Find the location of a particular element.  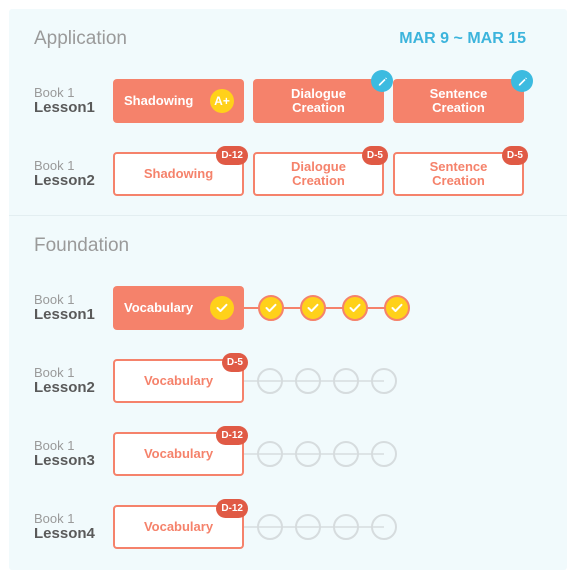

activity-vocabulary-lesson4: Vocabulary D-12 is located at coordinates (180, 524).